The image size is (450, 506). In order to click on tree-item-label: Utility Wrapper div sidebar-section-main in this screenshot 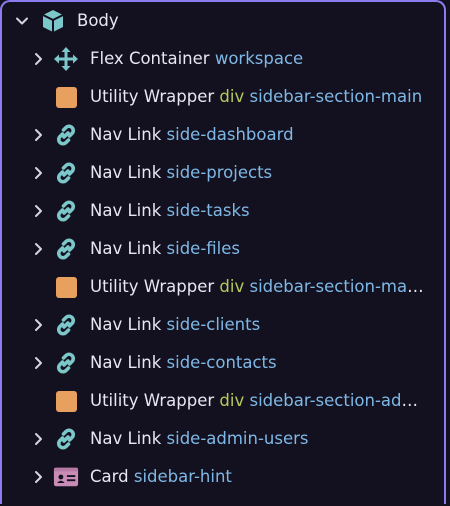, I will do `click(256, 96)`.